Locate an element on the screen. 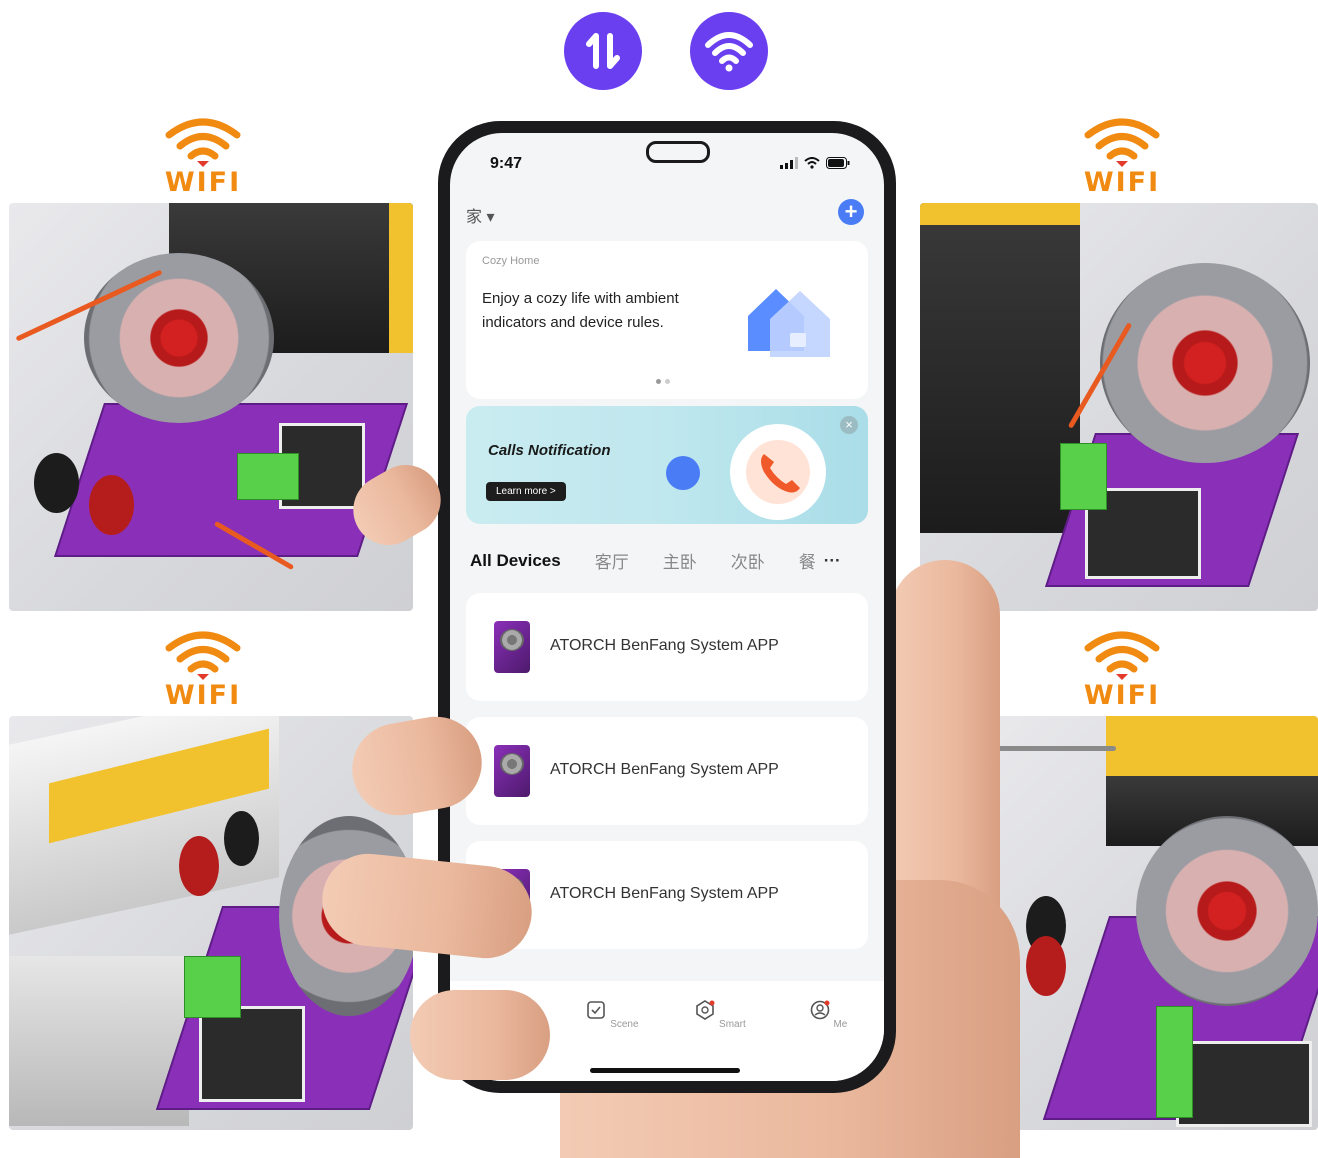 The height and width of the screenshot is (1158, 1318). wifi-badge-top-right: WIFI is located at coordinates (1122, 157).